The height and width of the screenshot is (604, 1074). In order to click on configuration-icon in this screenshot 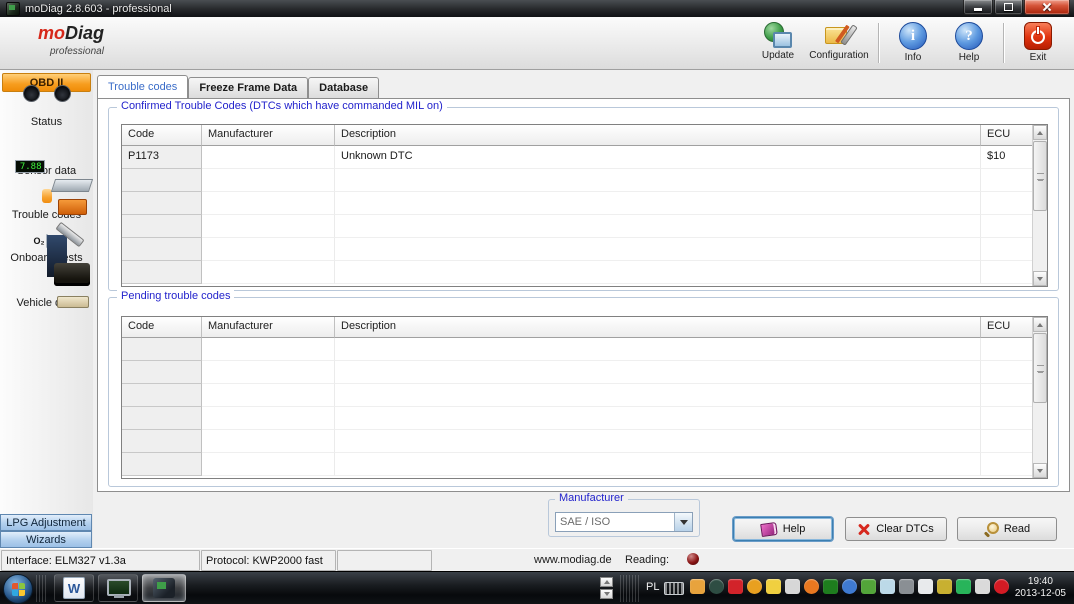, I will do `click(839, 35)`.